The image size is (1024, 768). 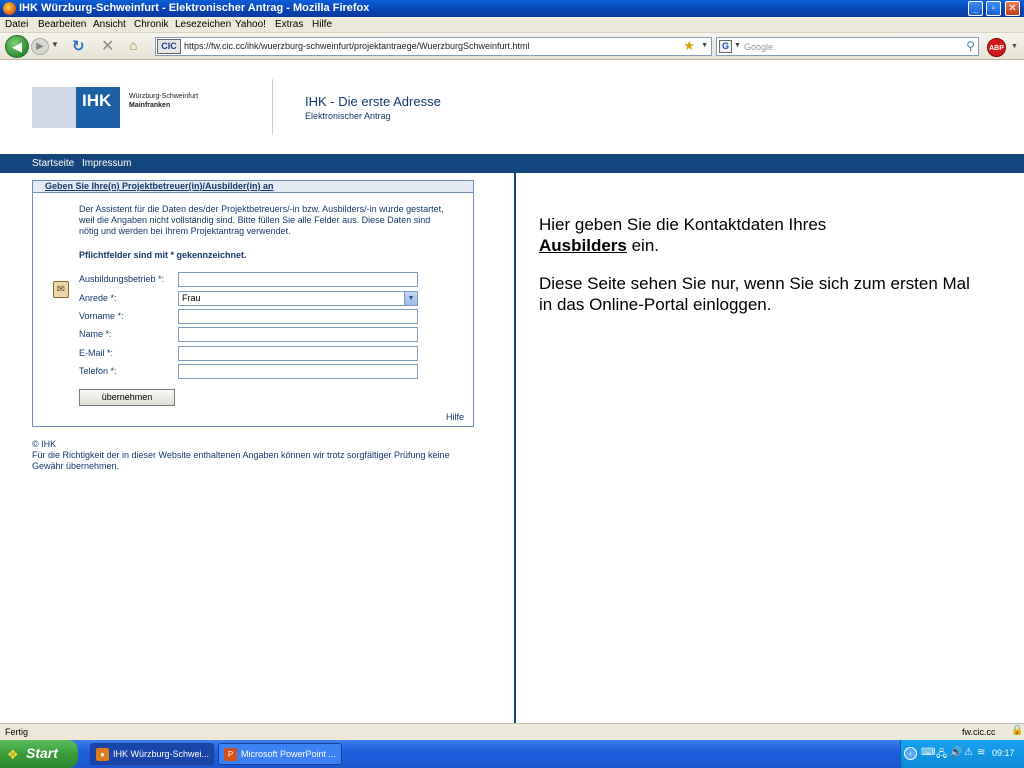 I want to click on status-text: Fertig, so click(x=17, y=732).